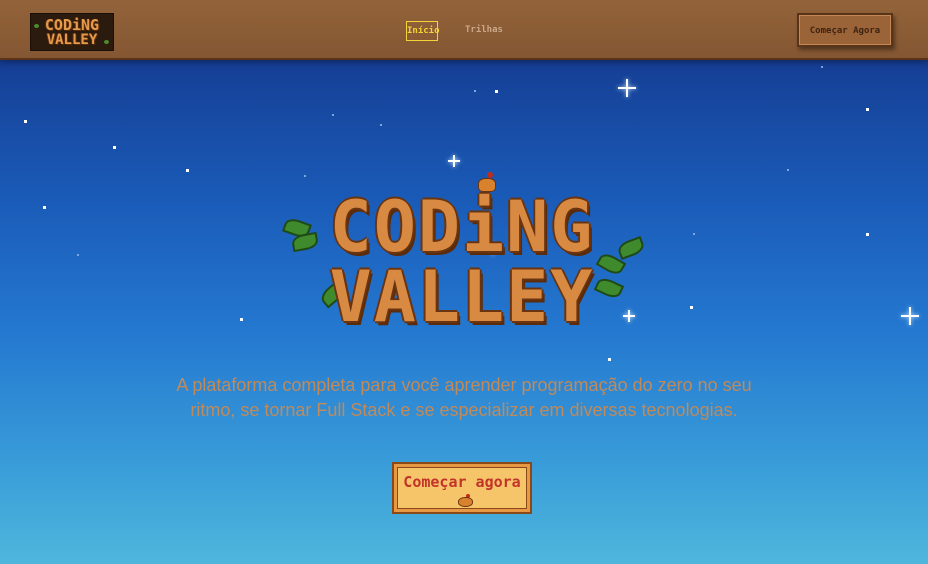 Image resolution: width=928 pixels, height=564 pixels. What do you see at coordinates (423, 31) in the screenshot?
I see `nav-link-inicio: Início` at bounding box center [423, 31].